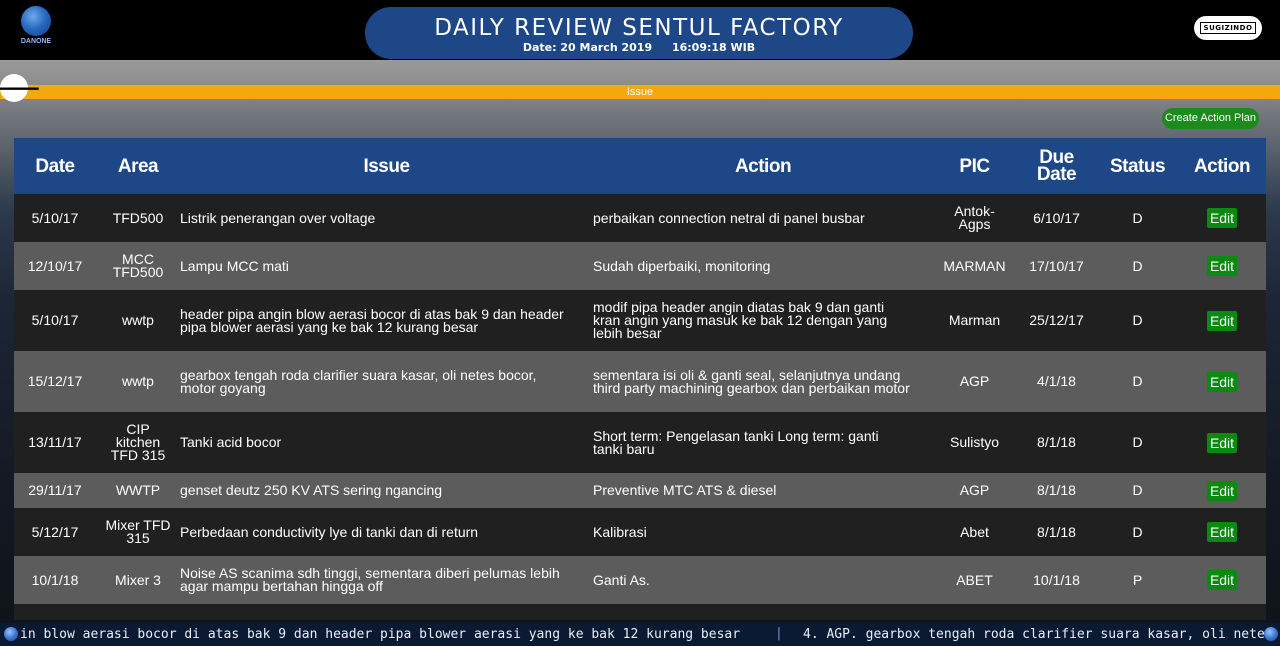 Image resolution: width=1280 pixels, height=646 pixels. What do you see at coordinates (138, 490) in the screenshot?
I see `cell-area: WWTP` at bounding box center [138, 490].